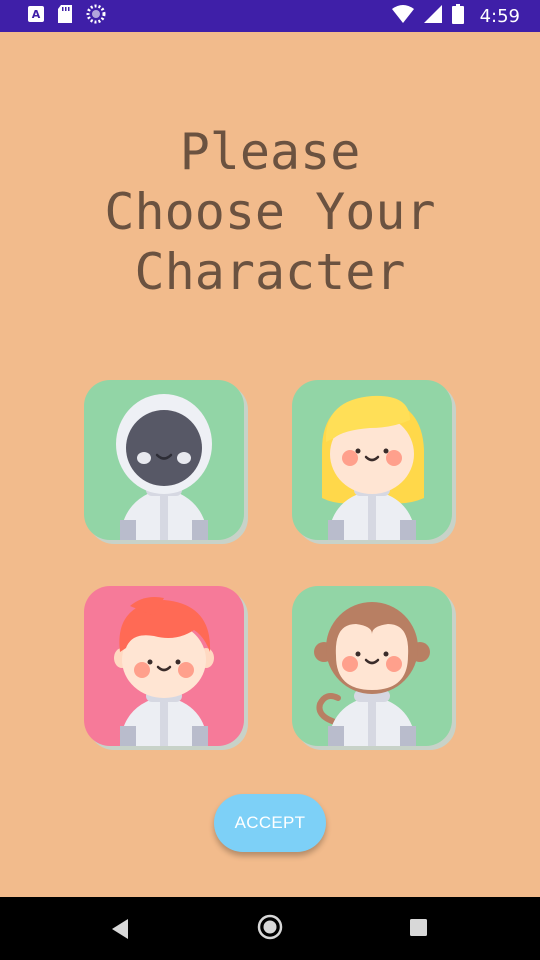 Image resolution: width=540 pixels, height=960 pixels. Describe the element at coordinates (270, 16) in the screenshot. I see `status-bar: A 4:59` at that location.